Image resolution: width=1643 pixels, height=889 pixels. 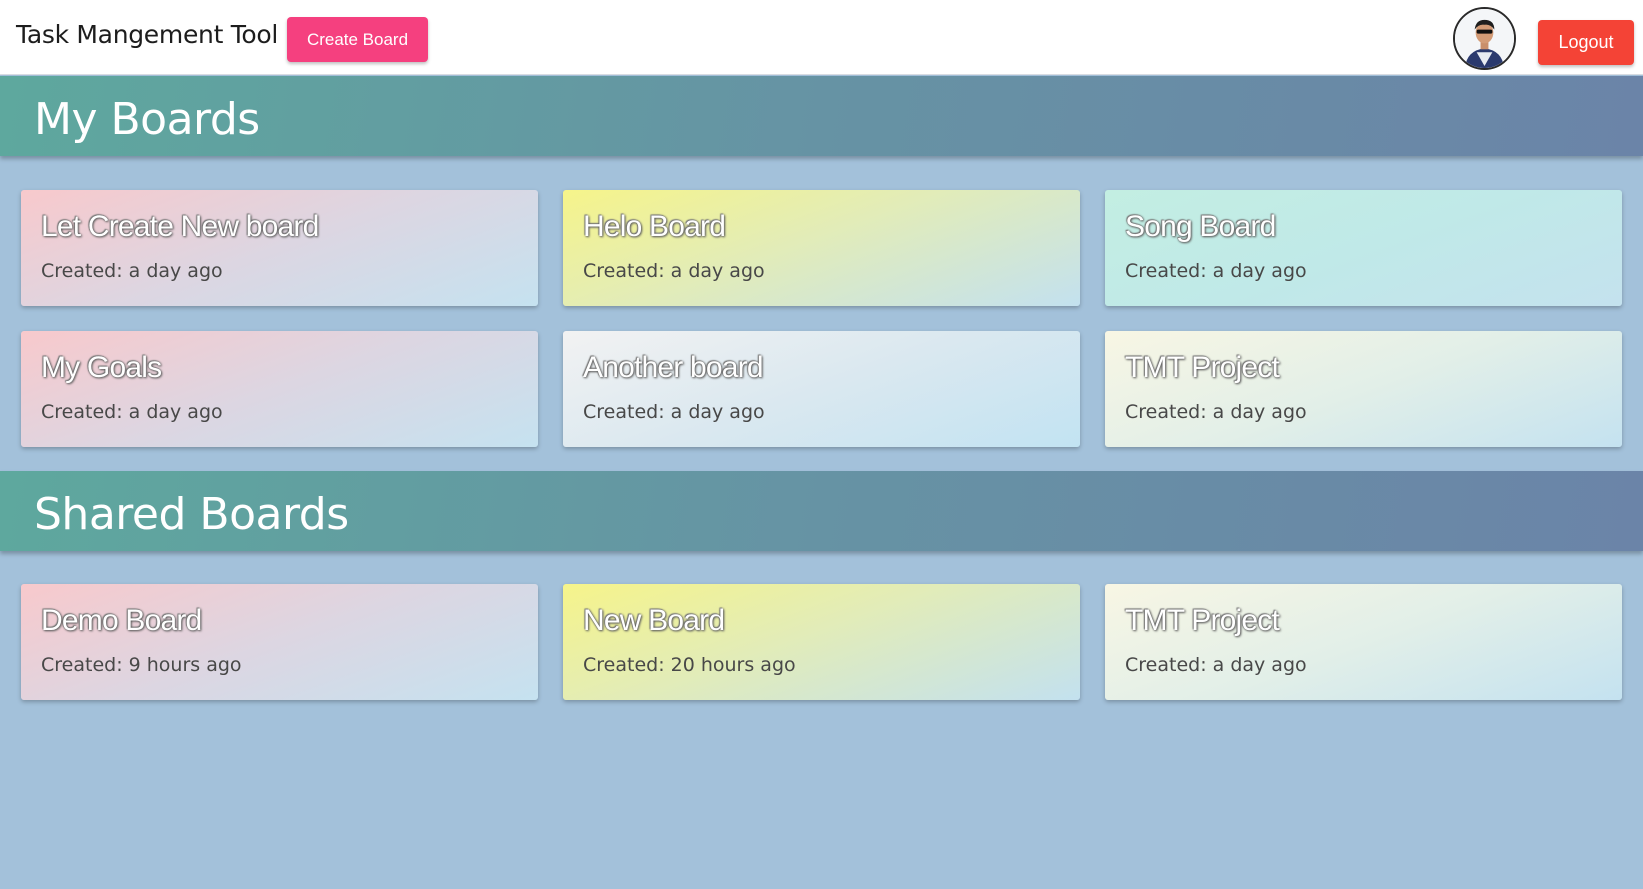 What do you see at coordinates (279, 389) in the screenshot?
I see `board-card: My Goals Created: a day ago` at bounding box center [279, 389].